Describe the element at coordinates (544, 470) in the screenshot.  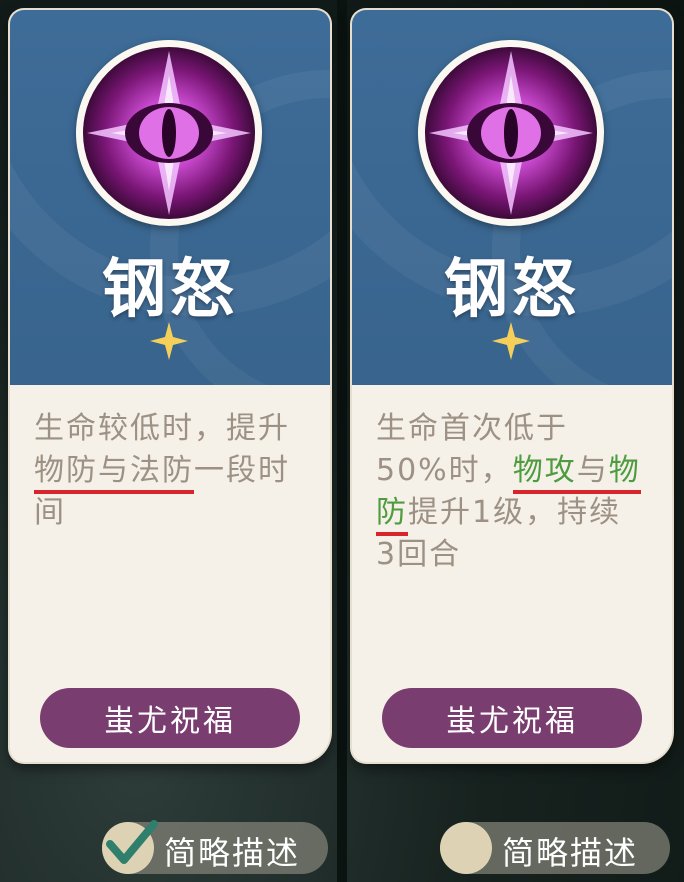
I see `desc-highlight: 物攻` at that location.